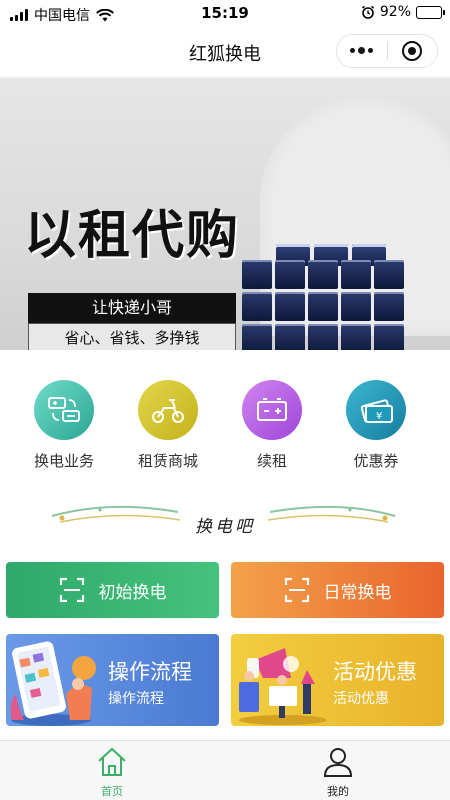 The width and height of the screenshot is (450, 800). I want to click on quick-item-battery-swap: 换电业务, so click(64, 425).